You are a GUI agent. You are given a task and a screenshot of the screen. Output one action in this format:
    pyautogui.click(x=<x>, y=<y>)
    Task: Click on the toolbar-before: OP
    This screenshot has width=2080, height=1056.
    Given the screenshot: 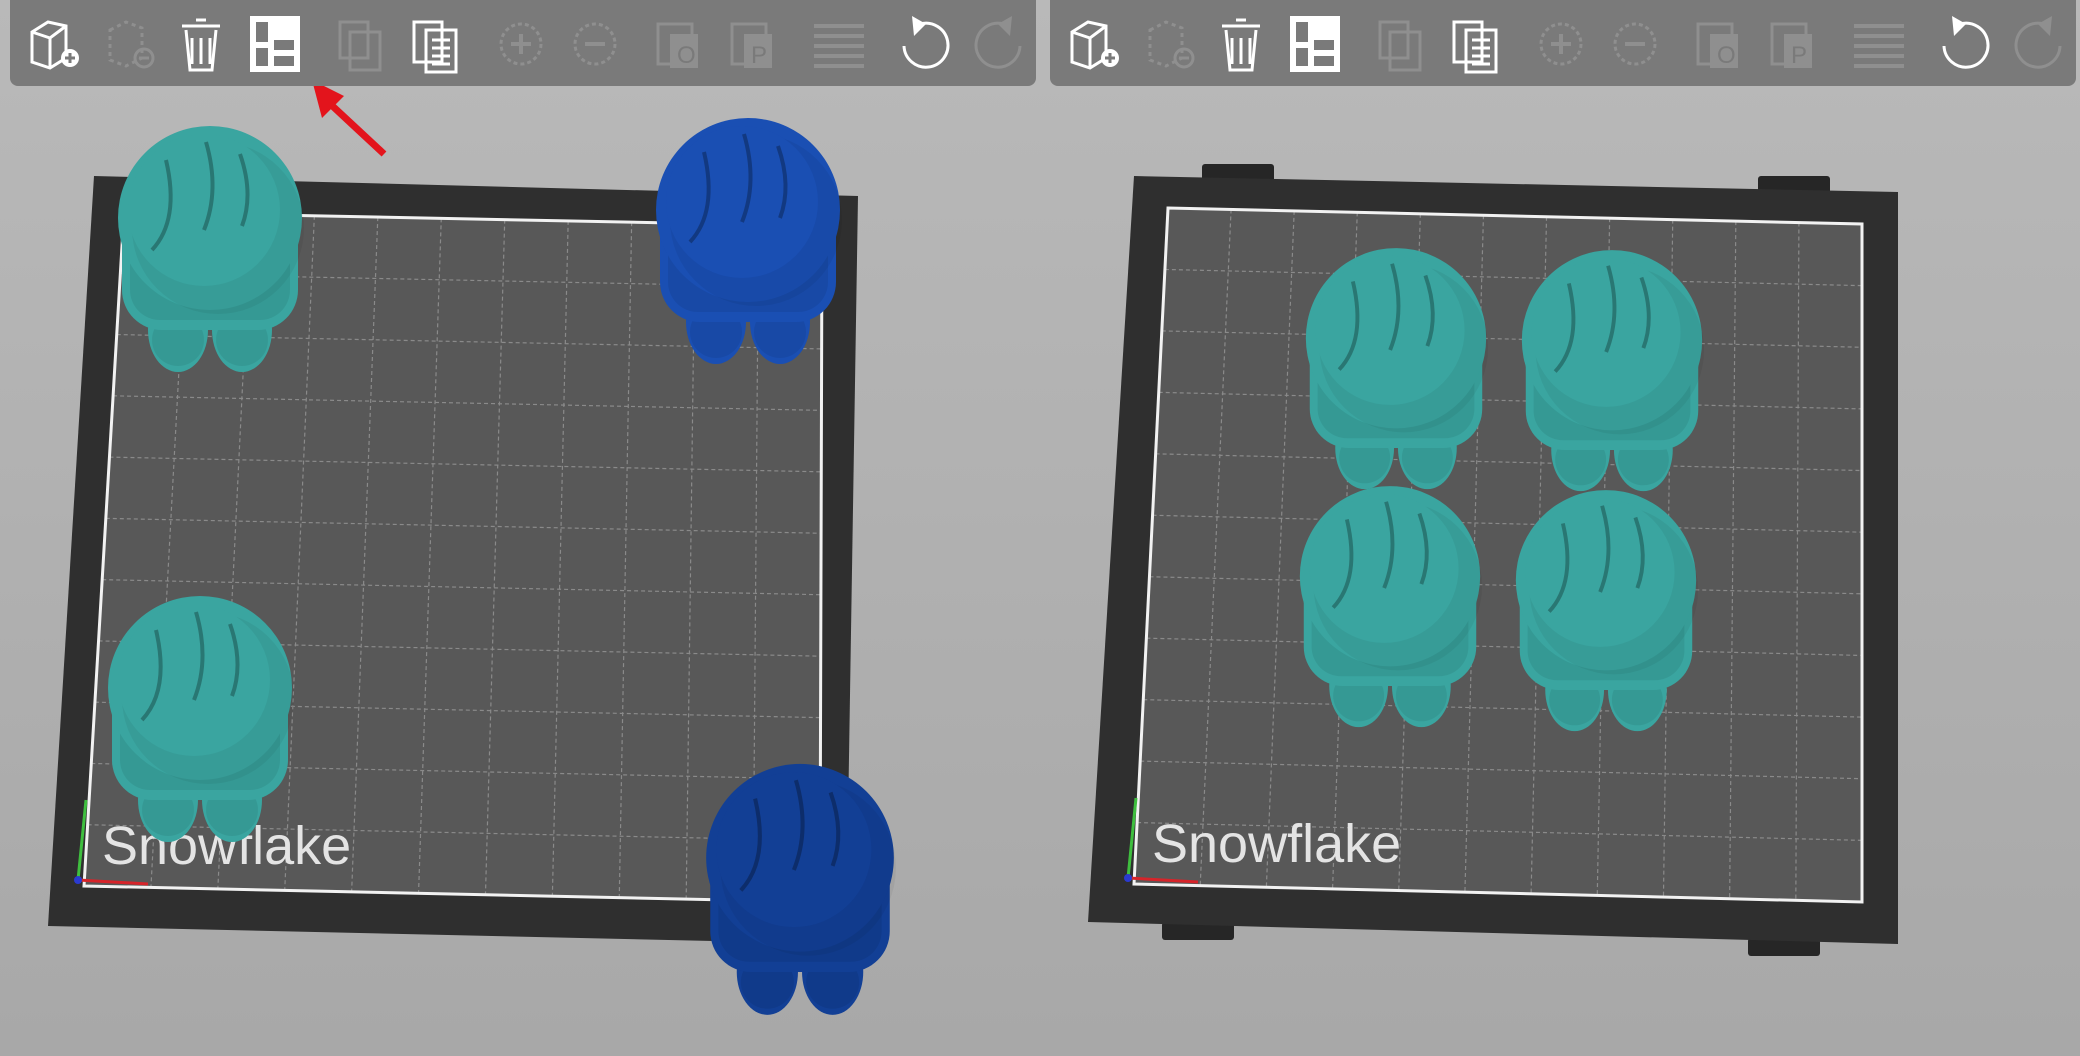 What is the action you would take?
    pyautogui.click(x=523, y=43)
    